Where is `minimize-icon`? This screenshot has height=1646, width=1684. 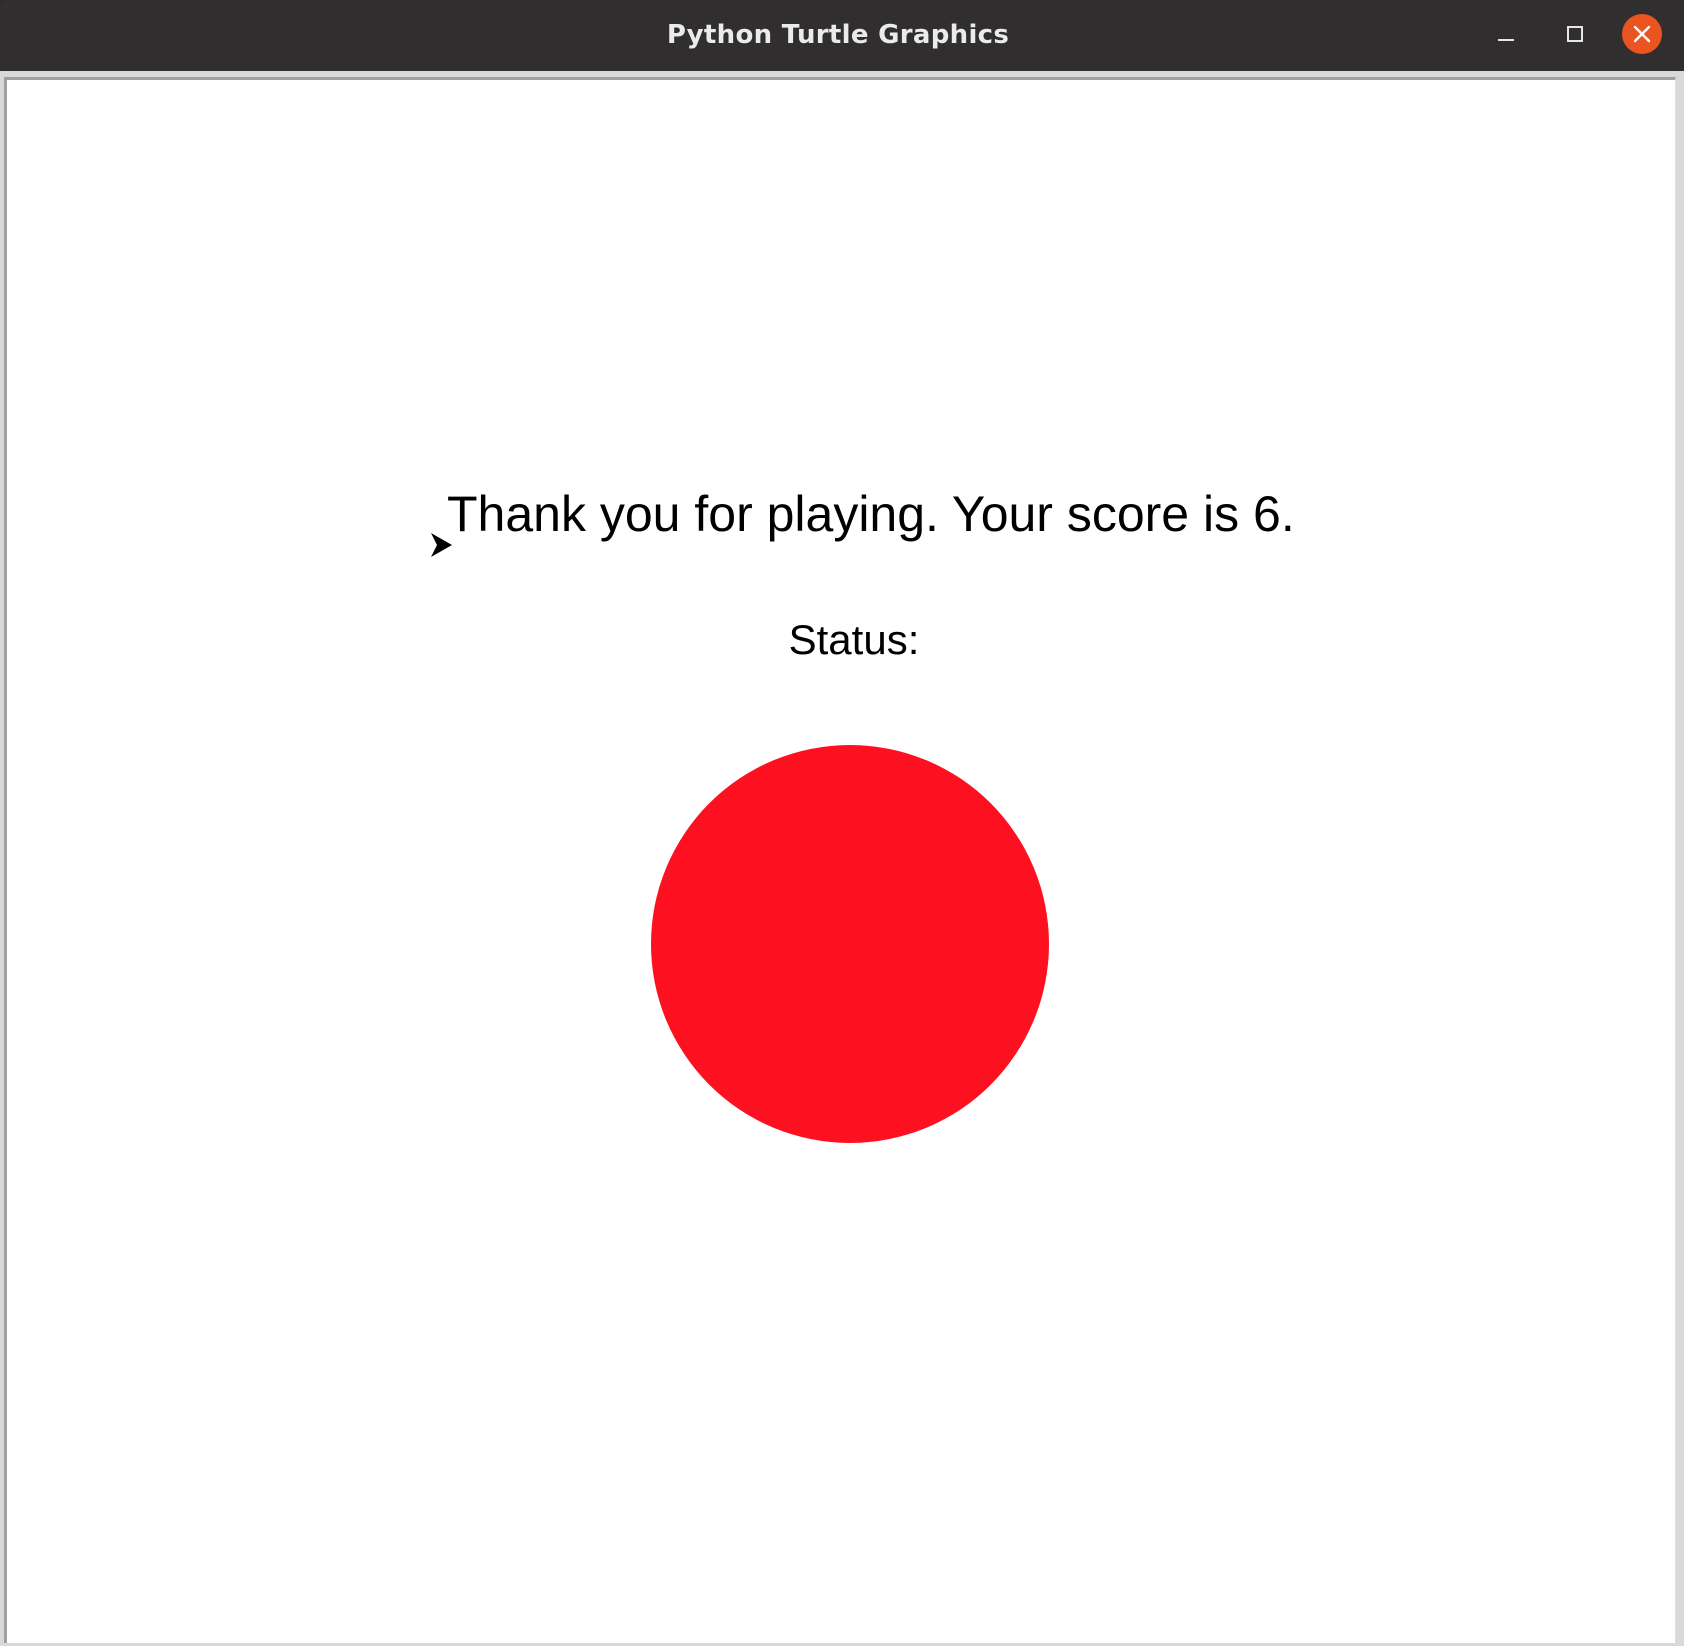 minimize-icon is located at coordinates (1506, 40).